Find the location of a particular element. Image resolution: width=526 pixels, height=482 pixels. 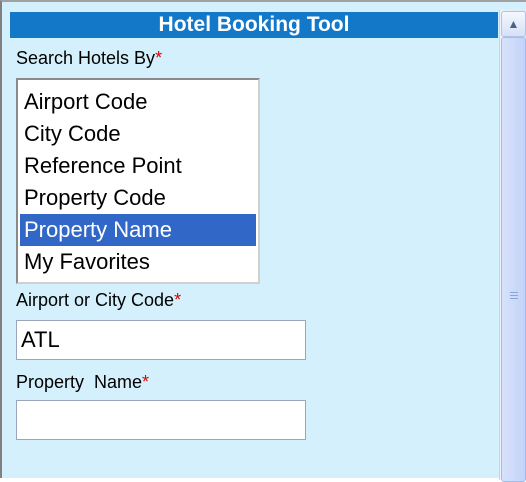

vertical-scrollbar: ▲ is located at coordinates (512, 246).